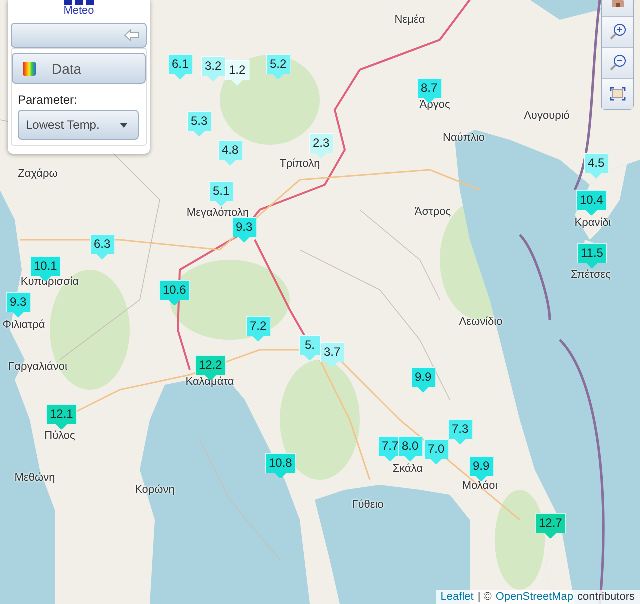  What do you see at coordinates (38, 367) in the screenshot?
I see `place-label: Γαργαλιάνοι` at bounding box center [38, 367].